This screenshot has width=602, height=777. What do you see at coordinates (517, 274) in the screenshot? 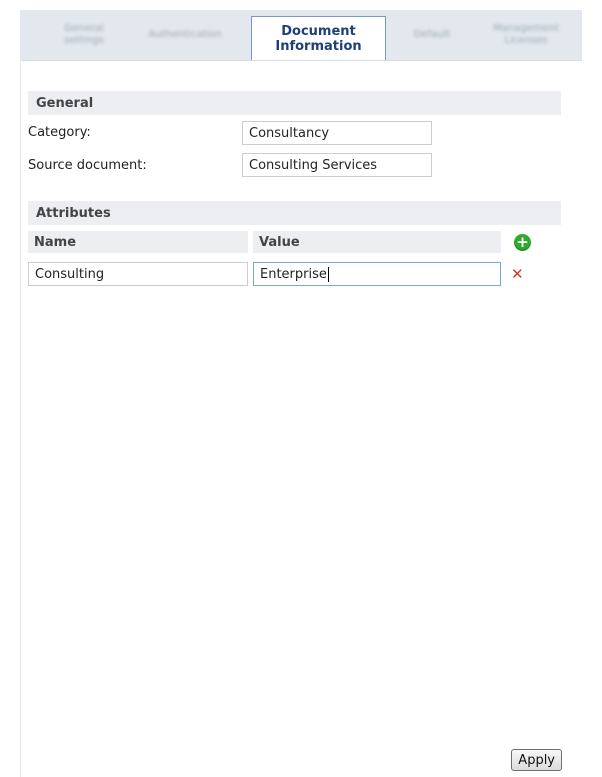
I see `remove-x-icon: ✕` at bounding box center [517, 274].